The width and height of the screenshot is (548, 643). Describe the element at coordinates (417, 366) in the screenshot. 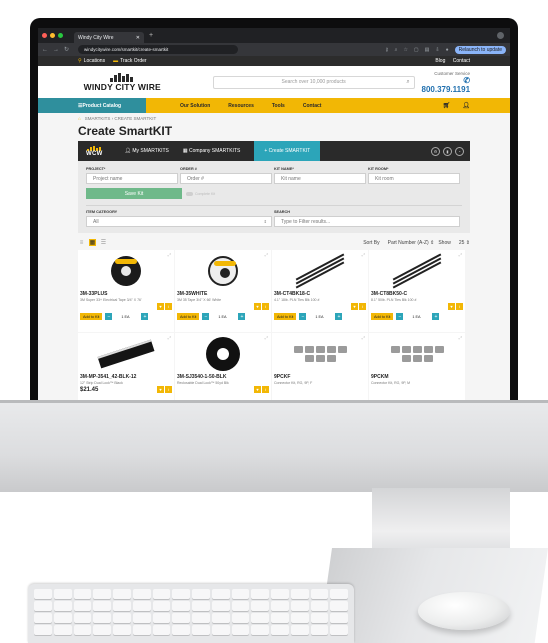

I see `product-card: ⤢ 9PCKM Connector Kit, RG, 9P, M` at that location.